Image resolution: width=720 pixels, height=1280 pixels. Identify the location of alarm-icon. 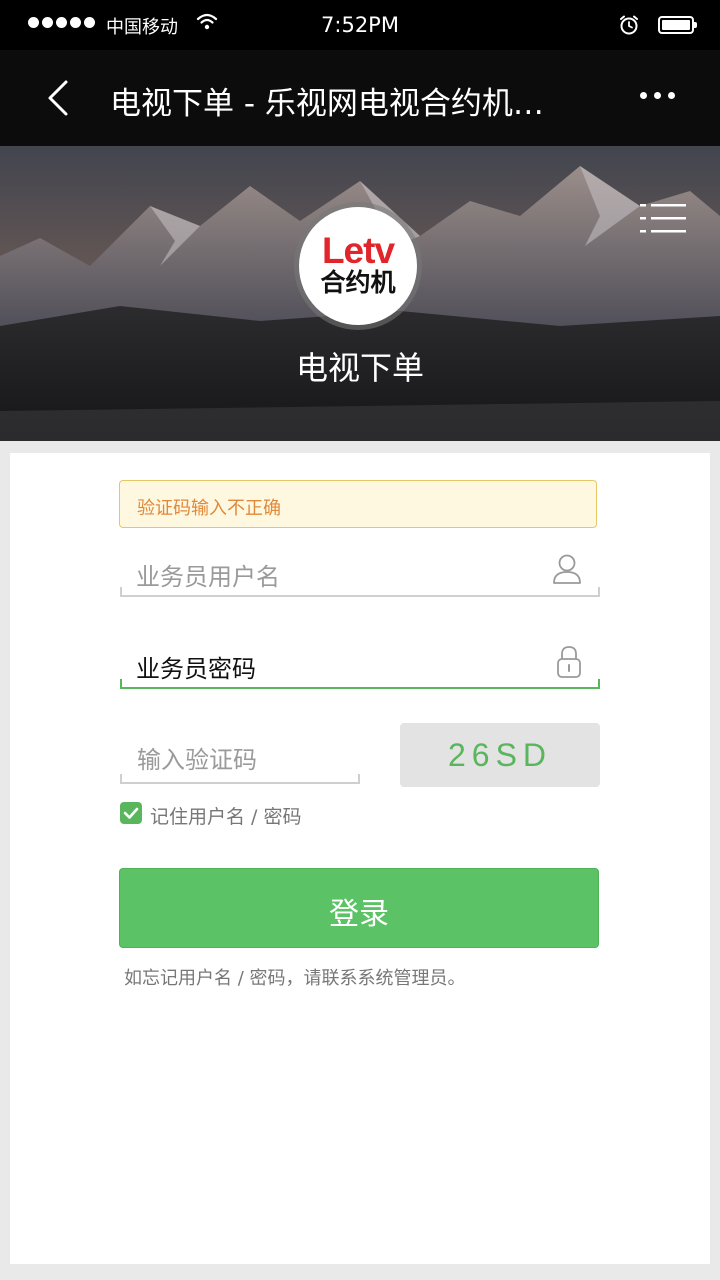
(629, 25).